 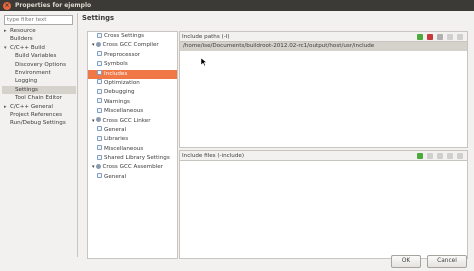 I want to click on nav-item: Logging, so click(x=39, y=81).